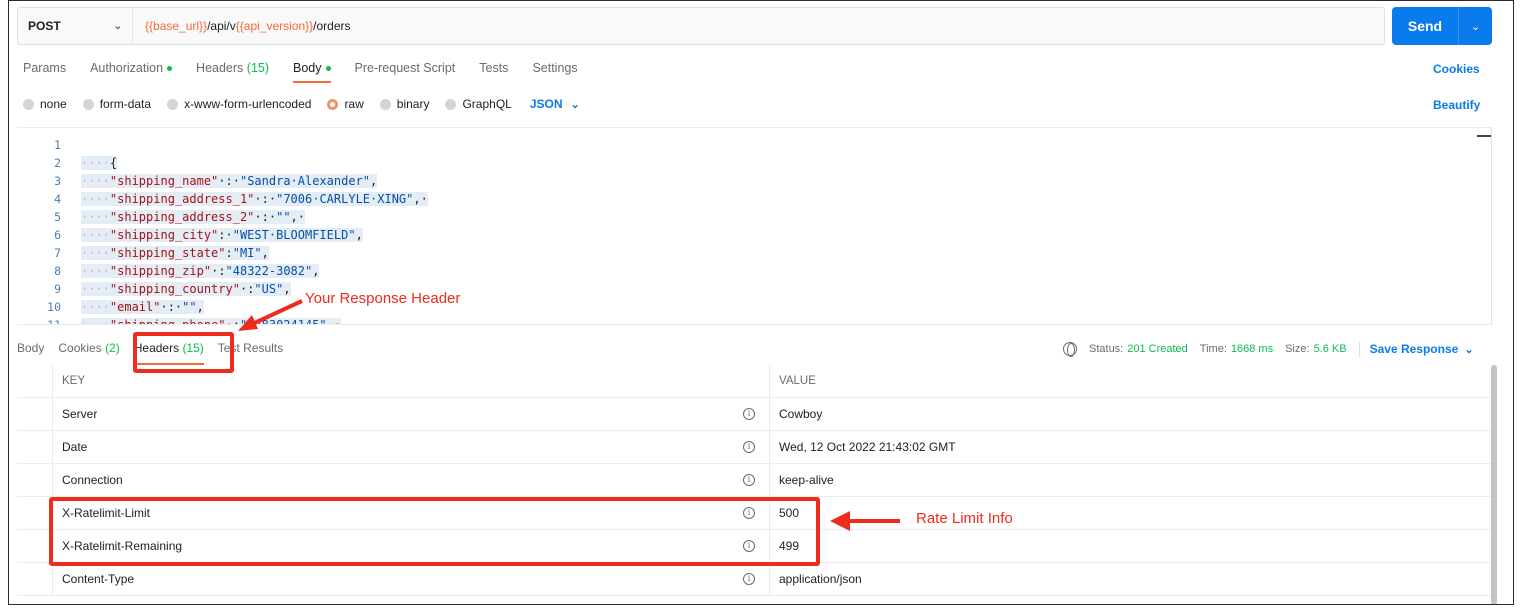 Image resolution: width=1522 pixels, height=615 pixels. Describe the element at coordinates (434, 531) in the screenshot. I see `rate-limit-highlight-box` at that location.